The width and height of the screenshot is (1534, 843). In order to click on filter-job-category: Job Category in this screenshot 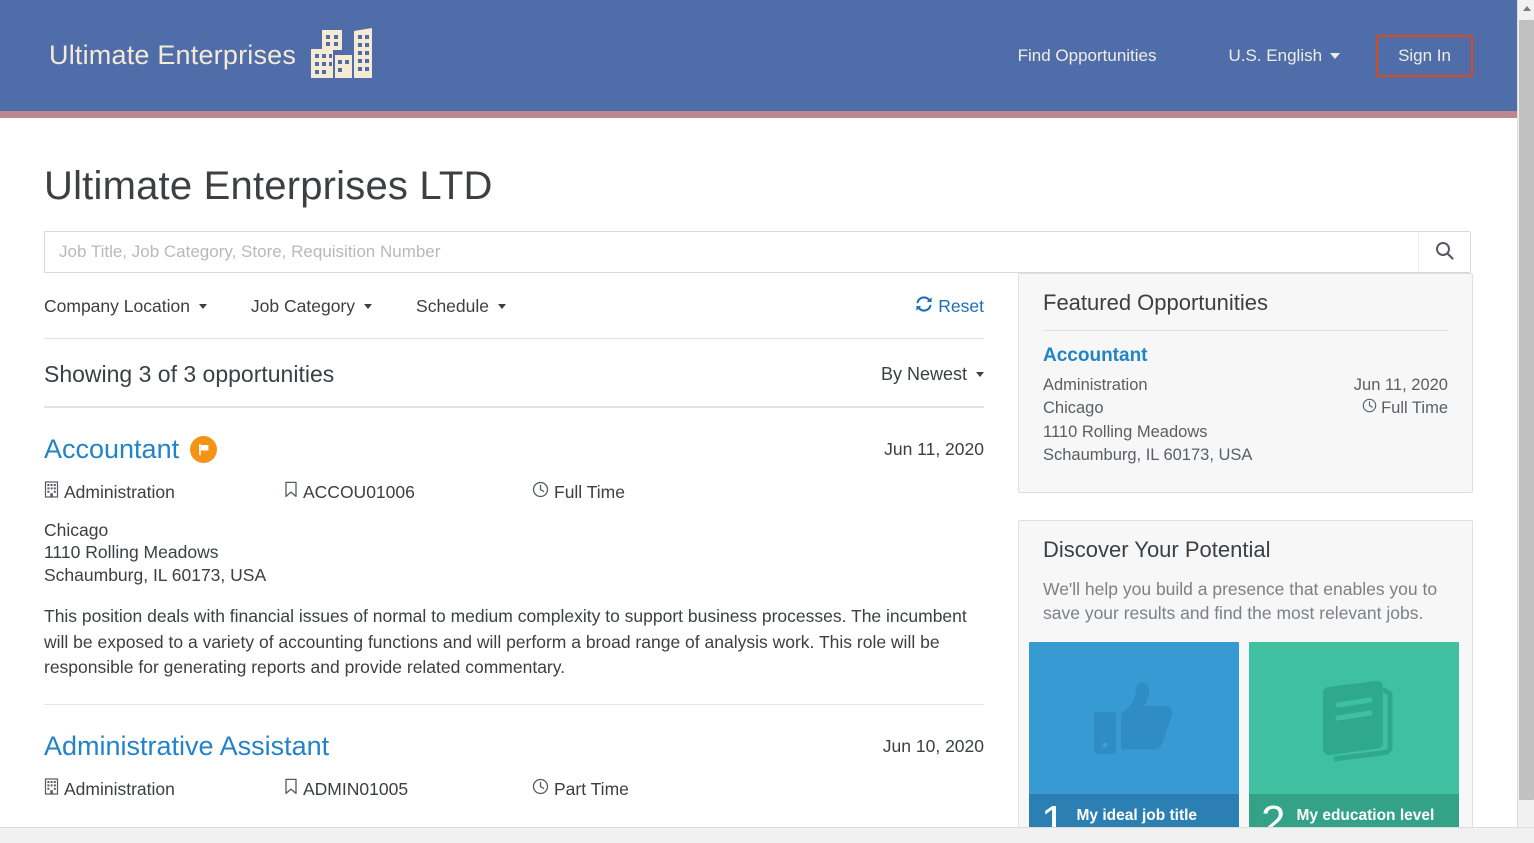, I will do `click(311, 306)`.